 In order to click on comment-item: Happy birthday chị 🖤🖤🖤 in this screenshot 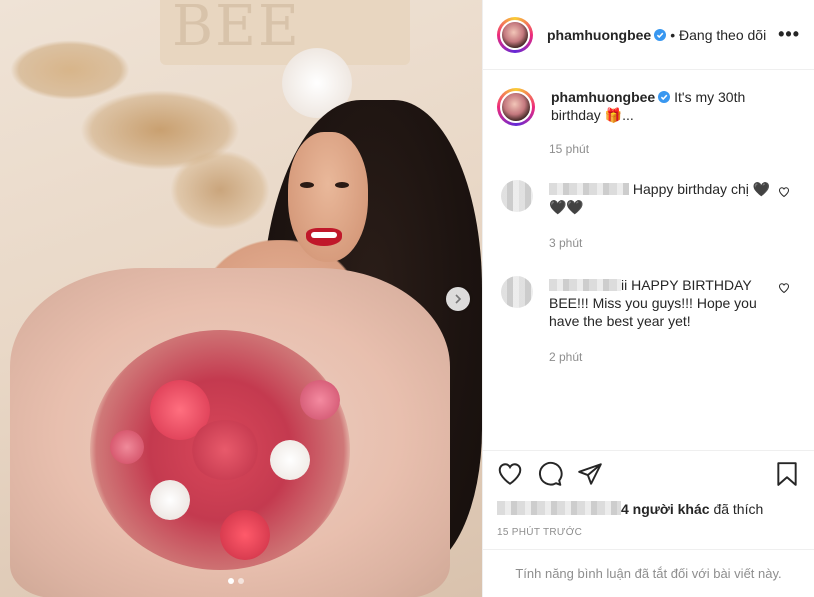, I will do `click(648, 198)`.